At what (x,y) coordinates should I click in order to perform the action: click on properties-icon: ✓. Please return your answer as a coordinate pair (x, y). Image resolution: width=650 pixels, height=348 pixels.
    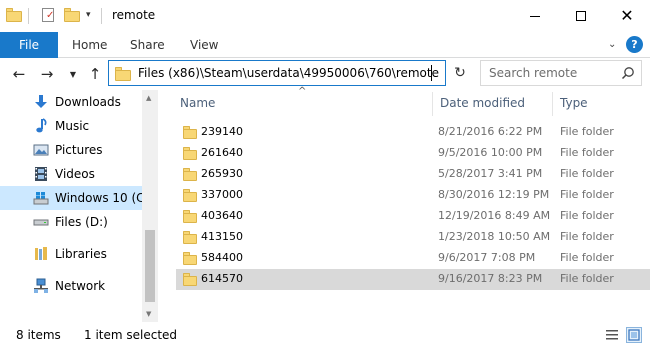
    Looking at the image, I should click on (48, 15).